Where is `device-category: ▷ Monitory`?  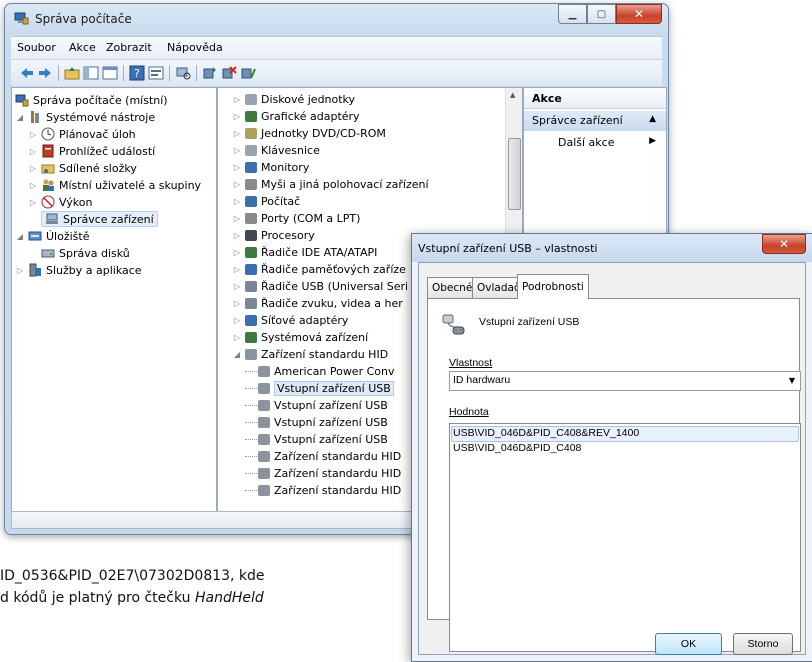 device-category: ▷ Monitory is located at coordinates (270, 167).